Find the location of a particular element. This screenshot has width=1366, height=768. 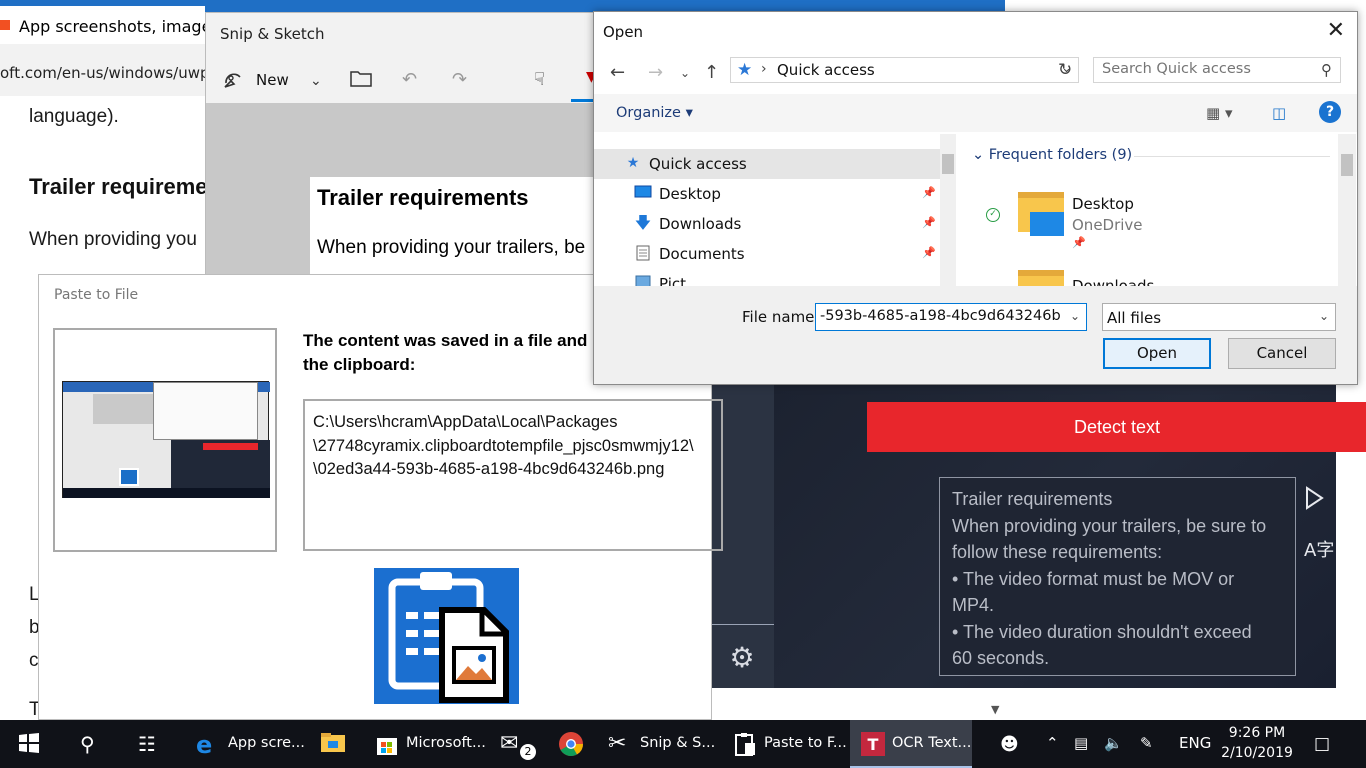

navigation-scrollbar is located at coordinates (948, 210).